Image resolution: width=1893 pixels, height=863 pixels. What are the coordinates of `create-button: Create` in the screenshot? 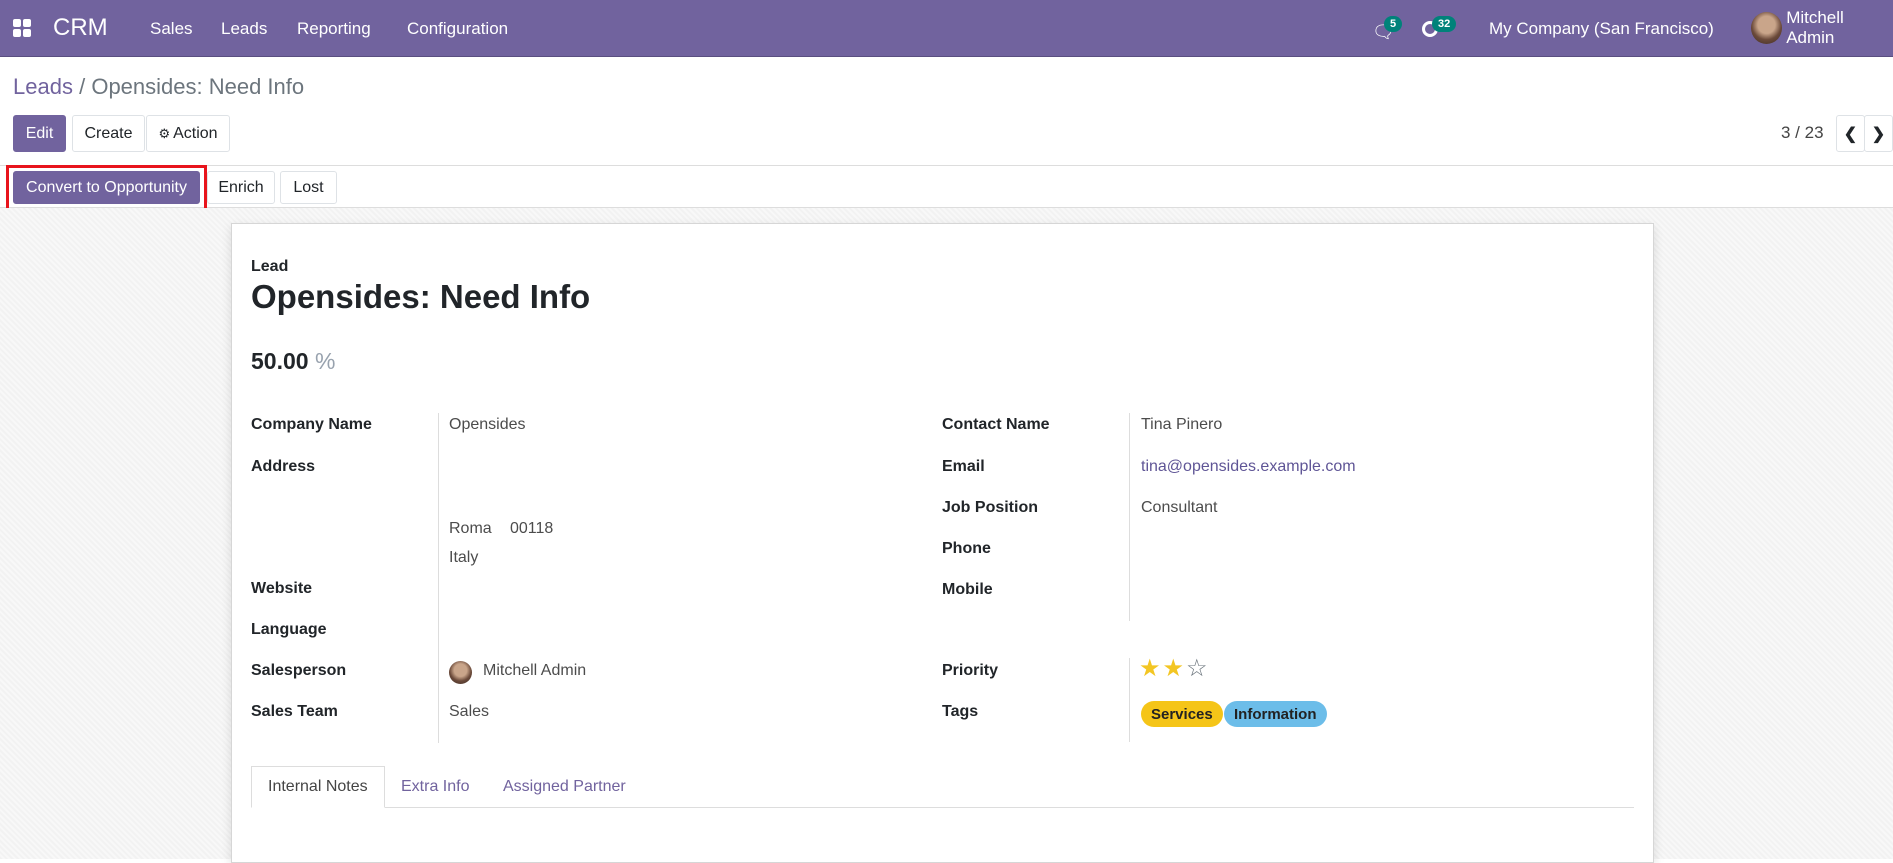 It's located at (108, 133).